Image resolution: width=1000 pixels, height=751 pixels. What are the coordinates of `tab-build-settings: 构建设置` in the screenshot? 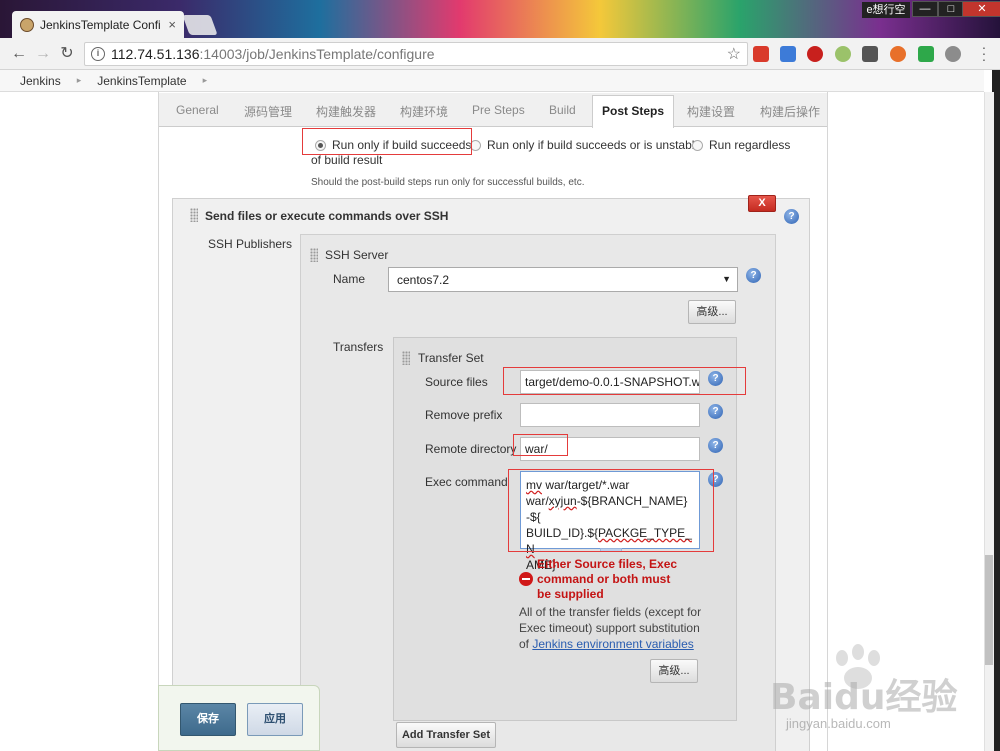 It's located at (711, 111).